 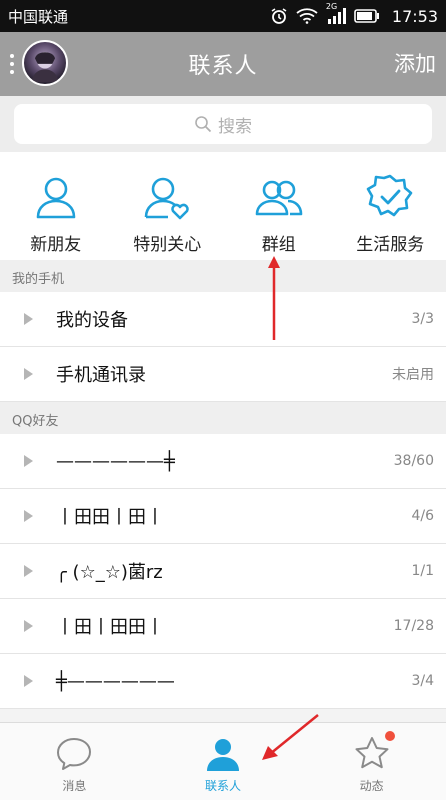 What do you see at coordinates (415, 63) in the screenshot?
I see `add-button: 添加` at bounding box center [415, 63].